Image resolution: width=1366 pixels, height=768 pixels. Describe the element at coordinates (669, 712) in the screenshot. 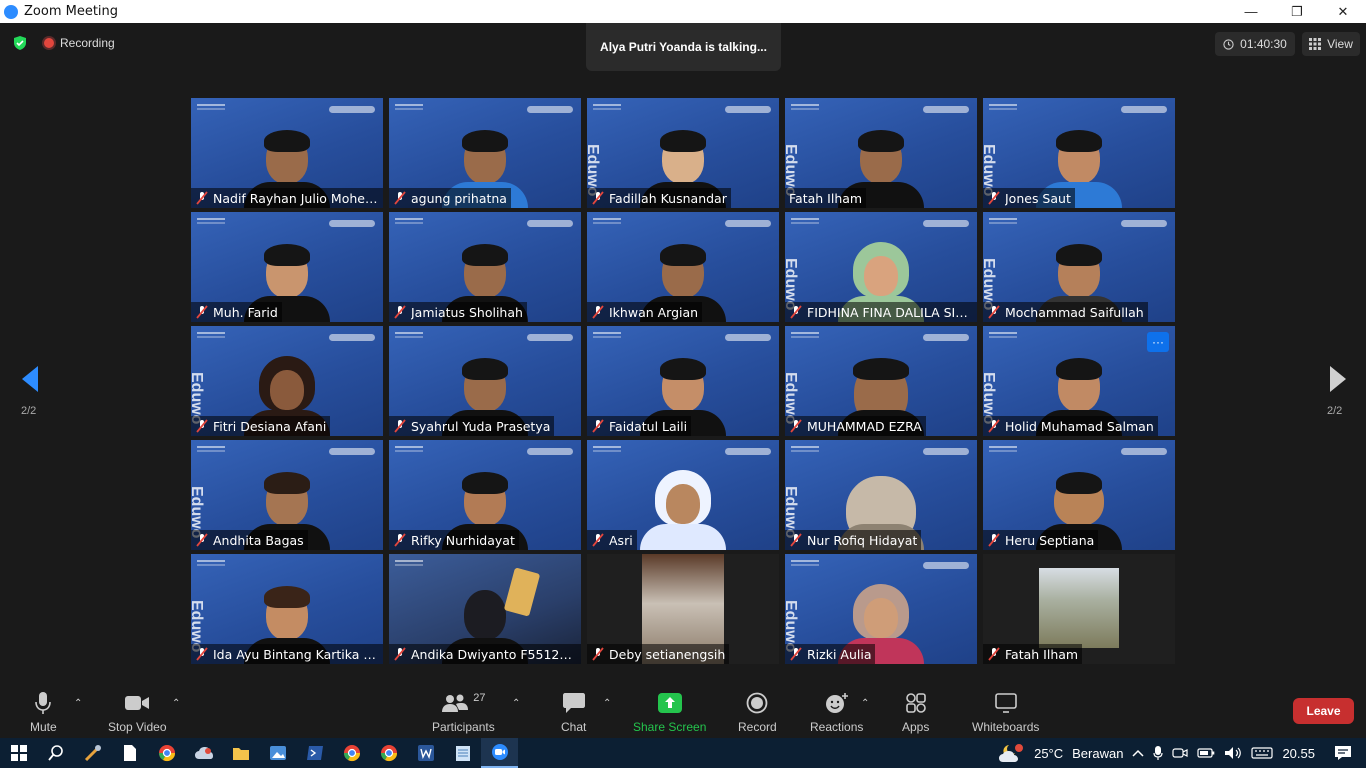

I see `share-screen-button: Share Screen` at that location.